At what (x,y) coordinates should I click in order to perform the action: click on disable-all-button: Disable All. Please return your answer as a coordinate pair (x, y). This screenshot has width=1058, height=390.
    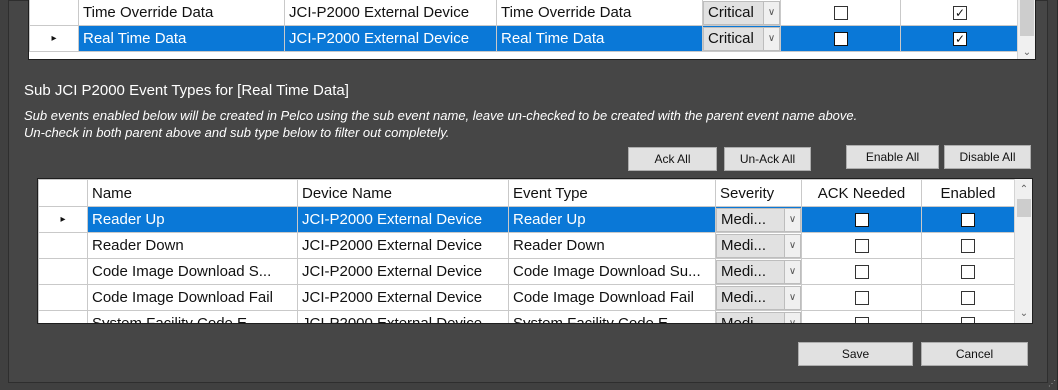
    Looking at the image, I should click on (987, 157).